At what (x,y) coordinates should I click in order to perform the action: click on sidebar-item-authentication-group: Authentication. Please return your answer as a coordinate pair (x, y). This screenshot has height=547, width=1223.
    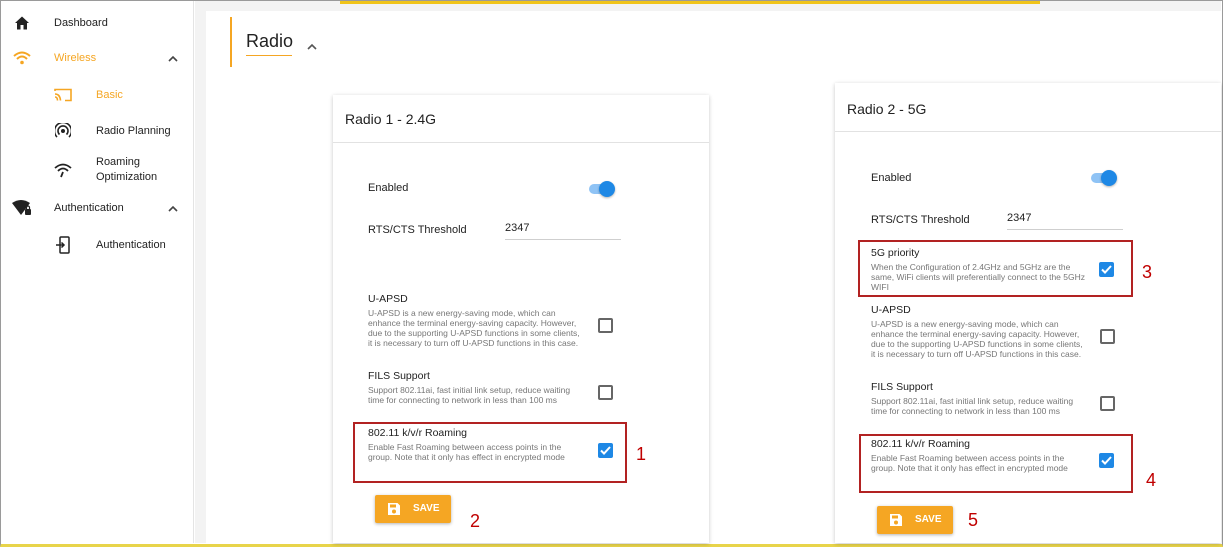
    Looking at the image, I should click on (96, 208).